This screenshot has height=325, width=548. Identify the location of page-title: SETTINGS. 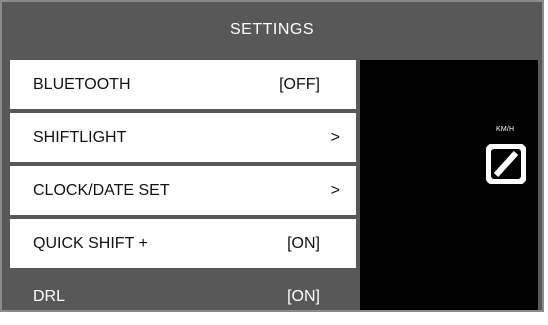
(271, 29).